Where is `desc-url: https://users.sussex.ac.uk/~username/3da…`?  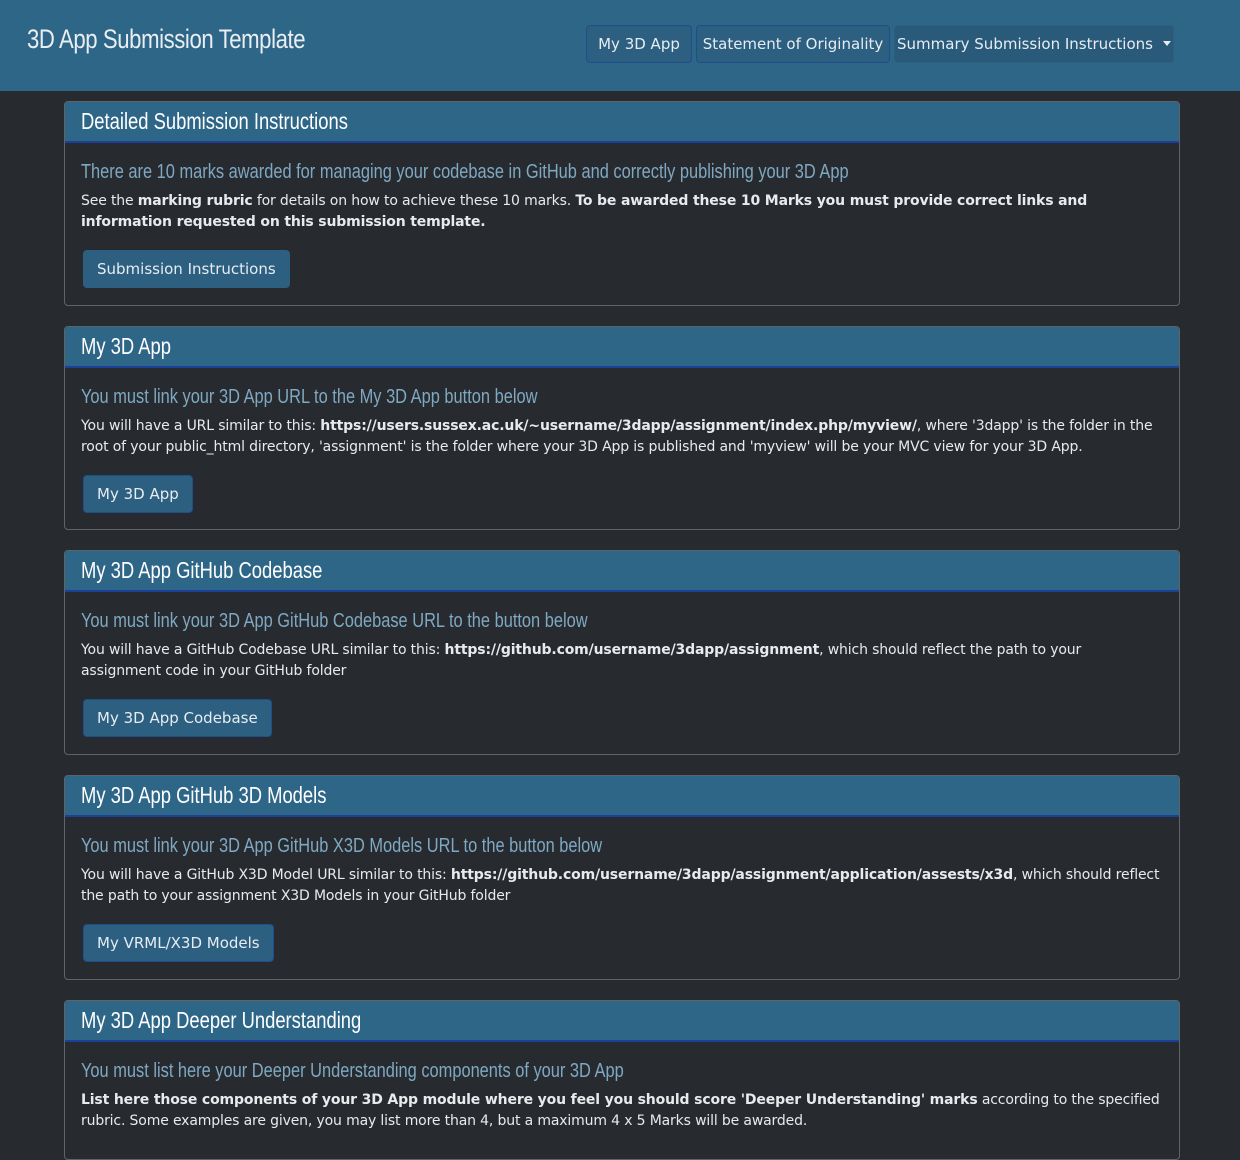
desc-url: https://users.sussex.ac.uk/~username/3da… is located at coordinates (618, 426).